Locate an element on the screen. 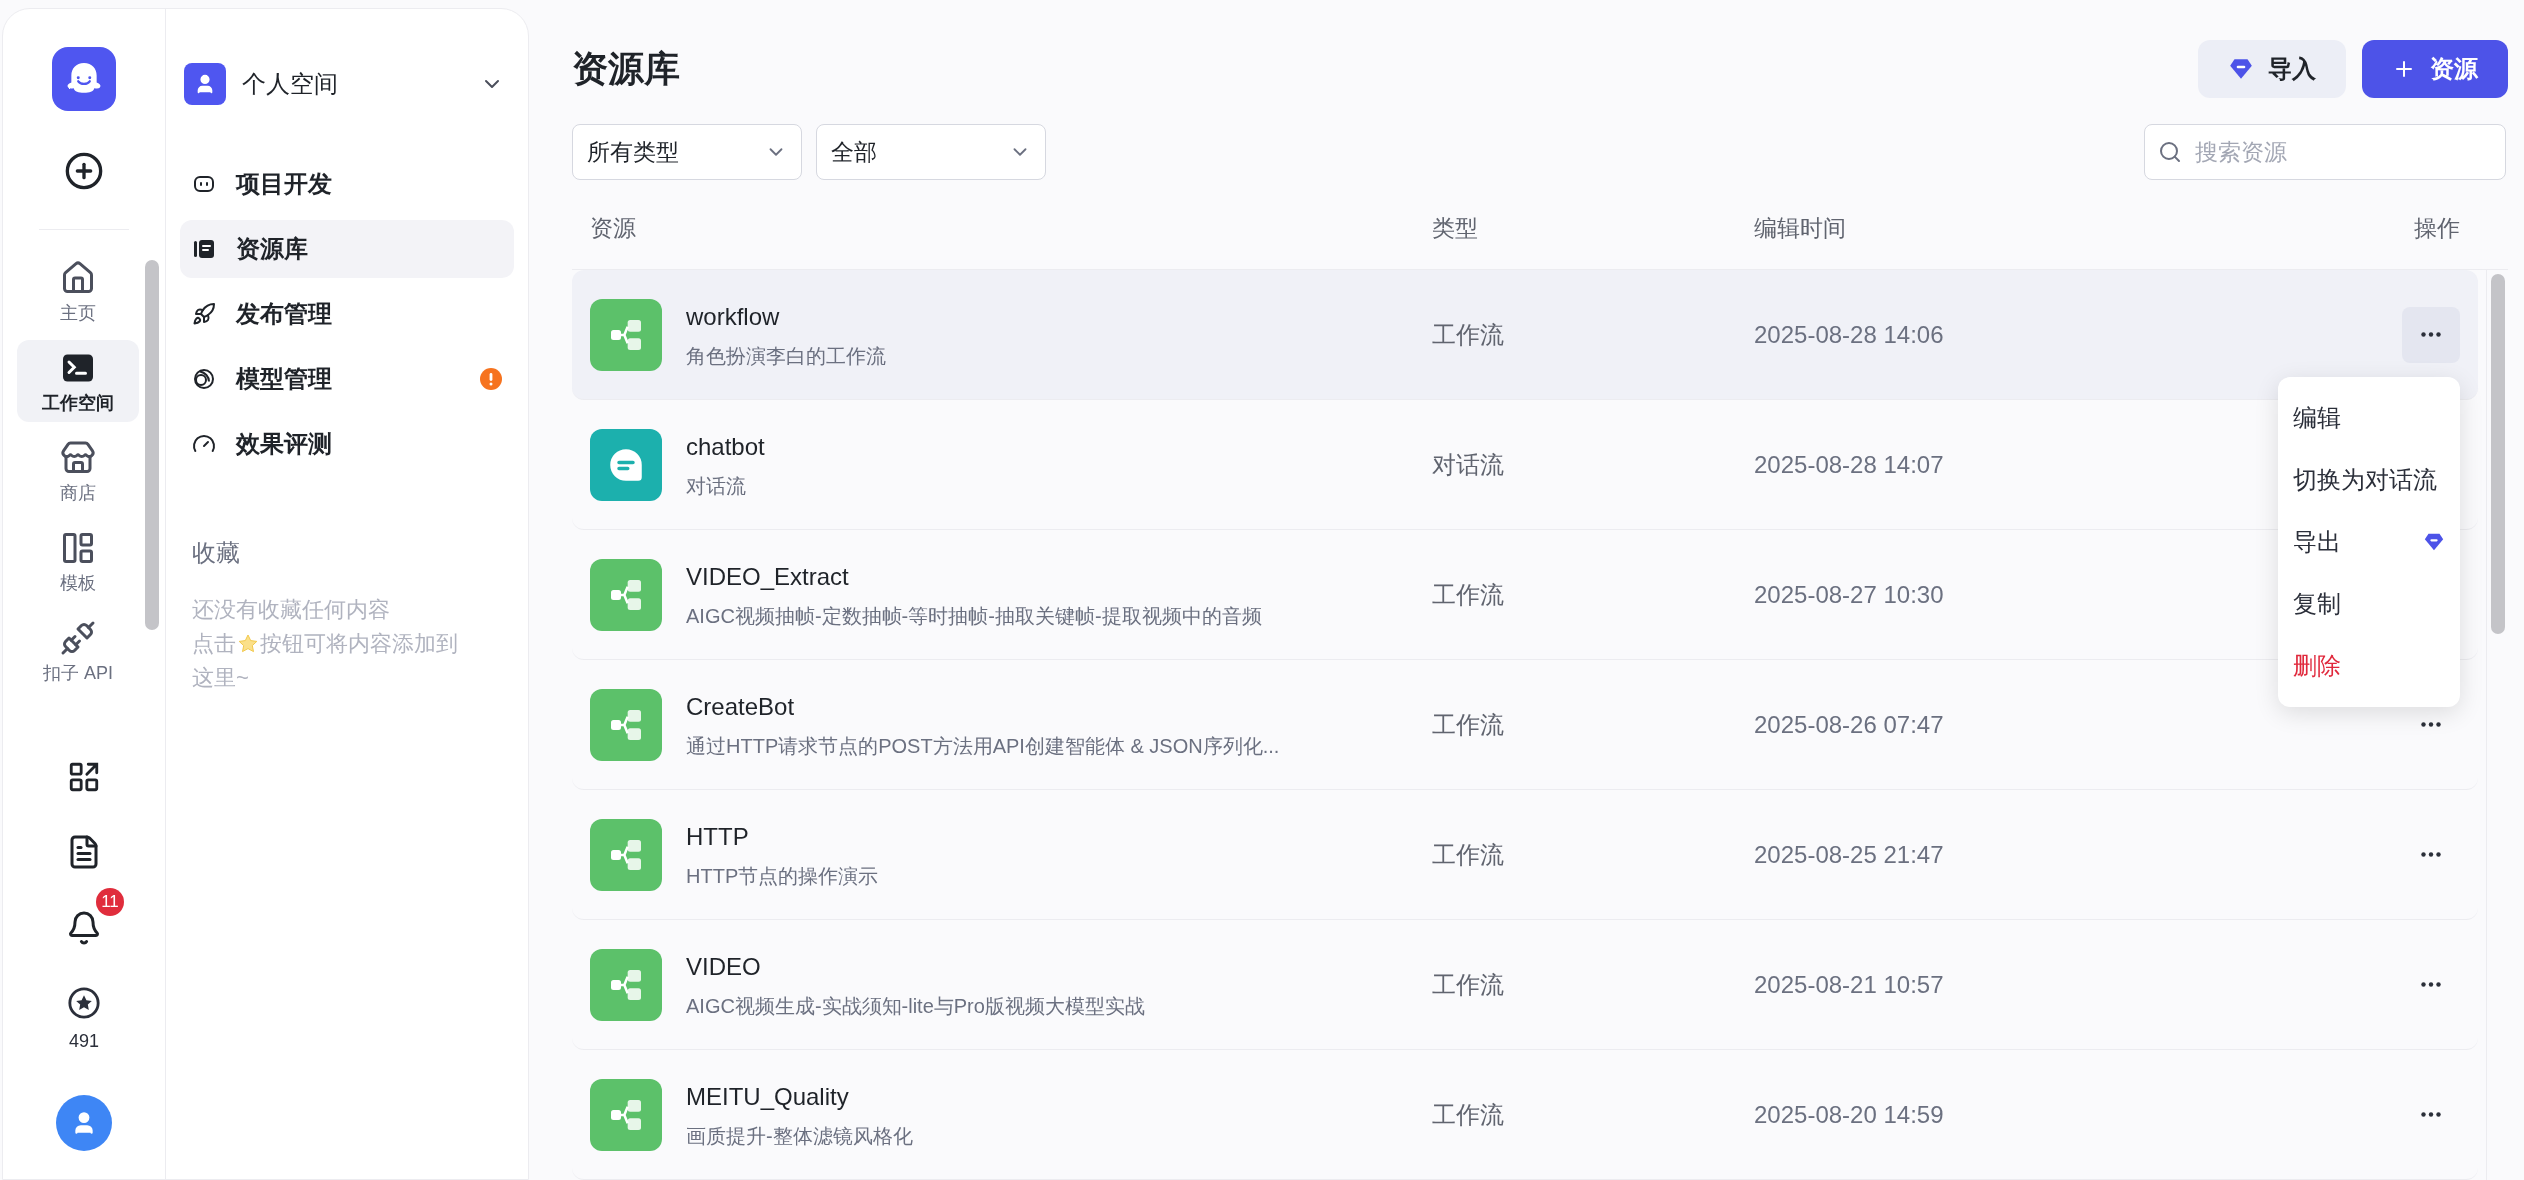 The width and height of the screenshot is (2524, 1180). notification-badge: 11 is located at coordinates (110, 902).